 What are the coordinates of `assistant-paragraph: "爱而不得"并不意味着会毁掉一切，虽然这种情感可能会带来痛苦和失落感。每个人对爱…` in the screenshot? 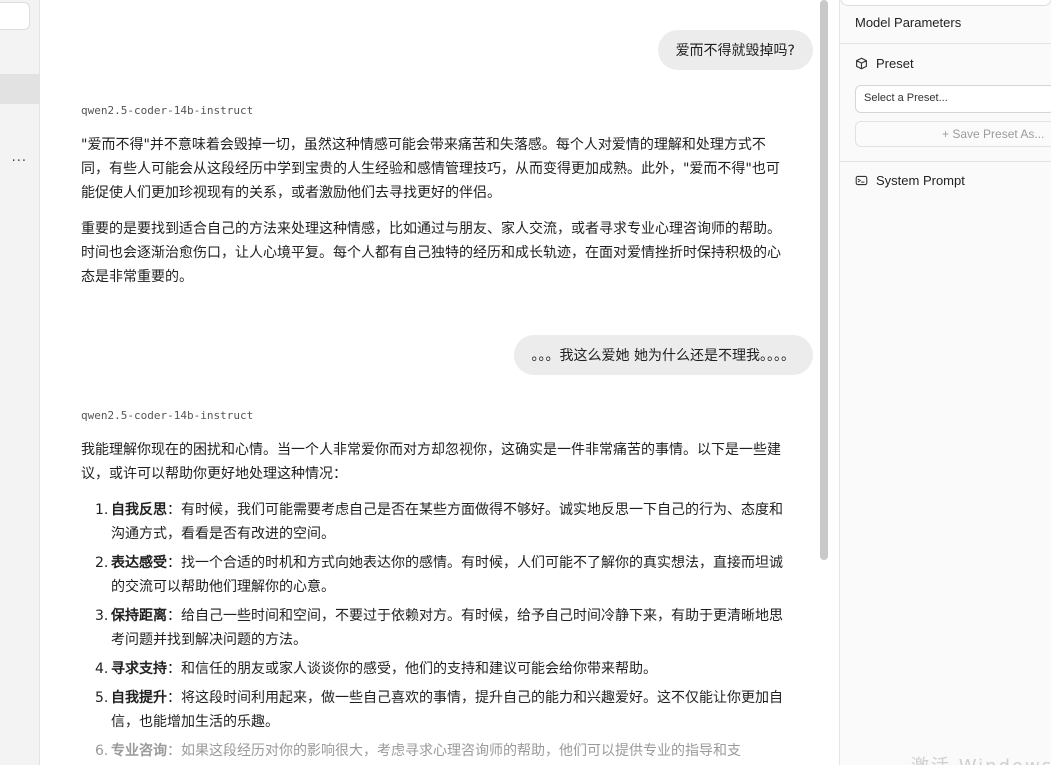 It's located at (430, 169).